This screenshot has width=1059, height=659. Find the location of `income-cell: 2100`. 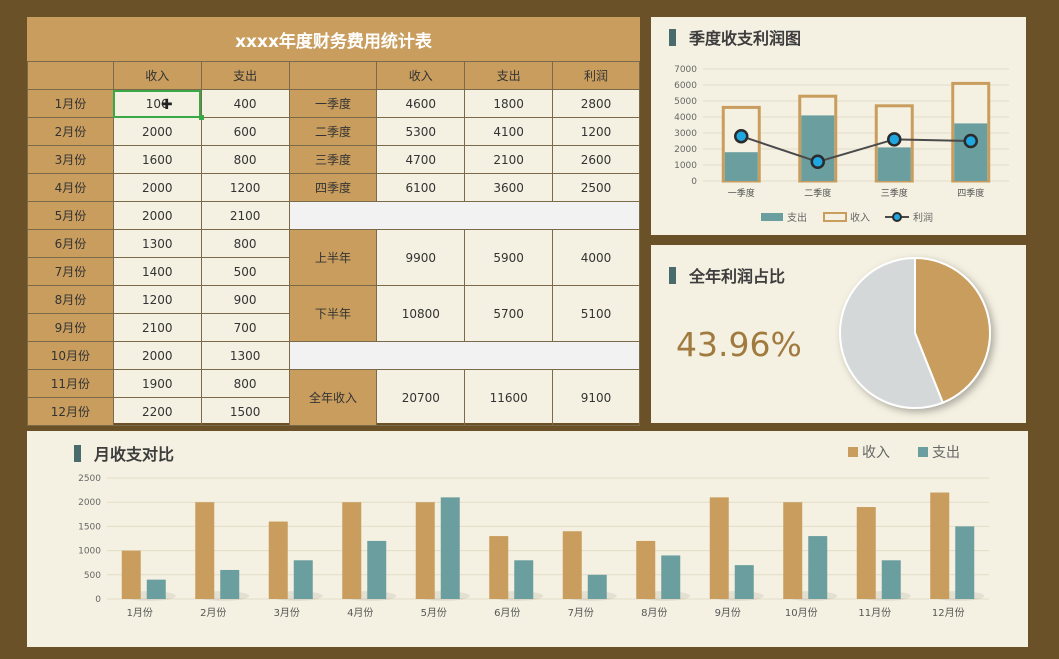

income-cell: 2100 is located at coordinates (157, 327).